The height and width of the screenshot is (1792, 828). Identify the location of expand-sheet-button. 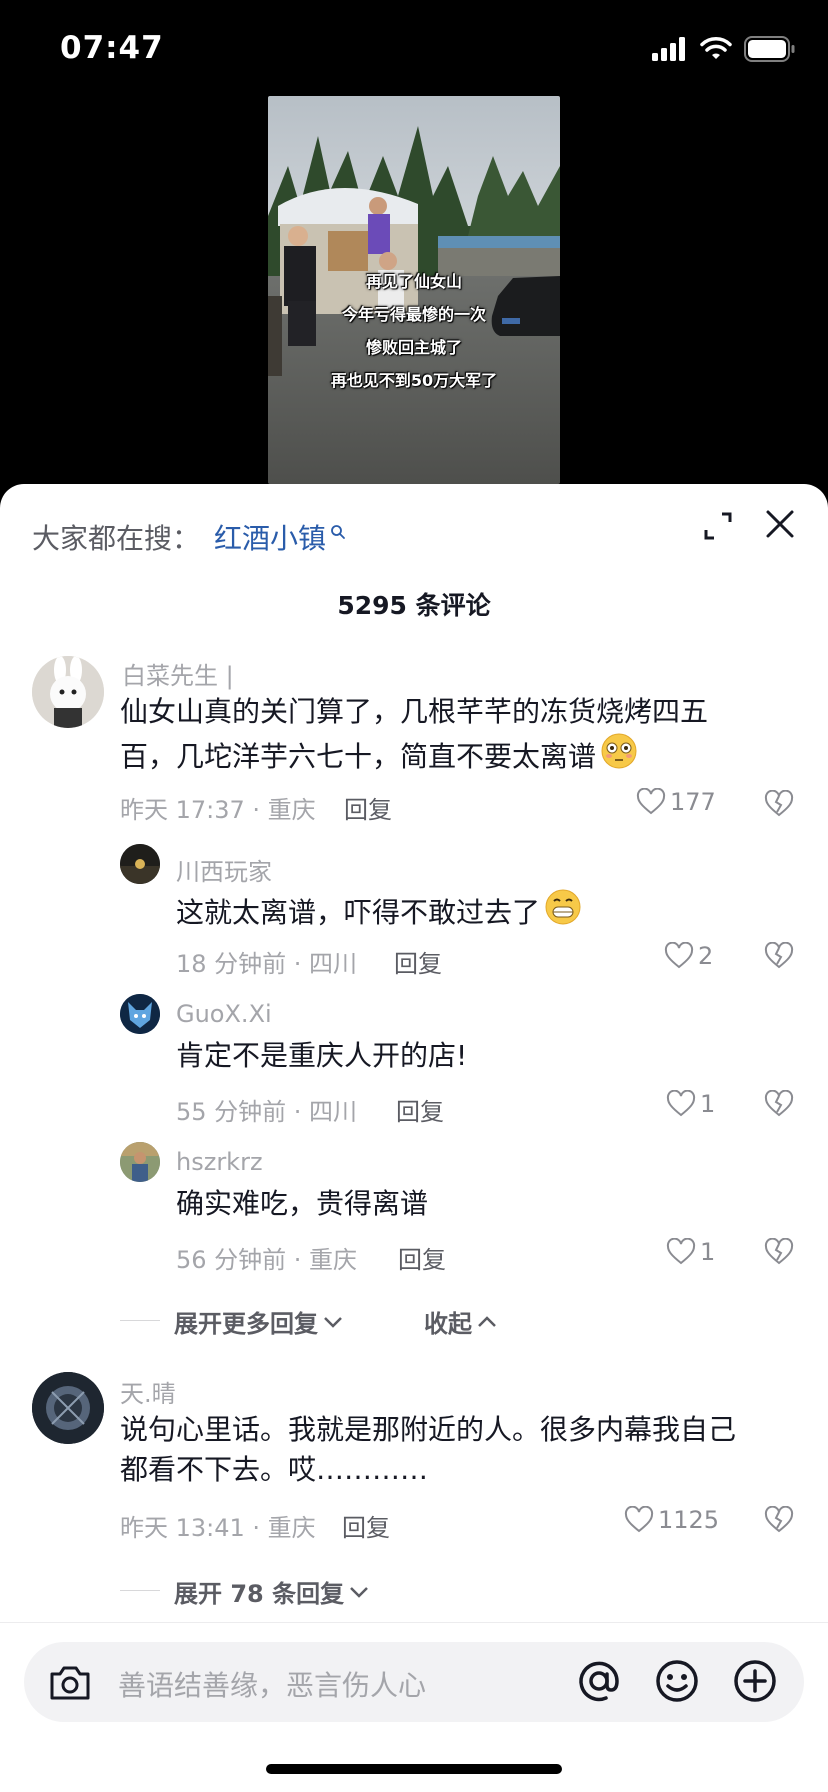
(718, 526).